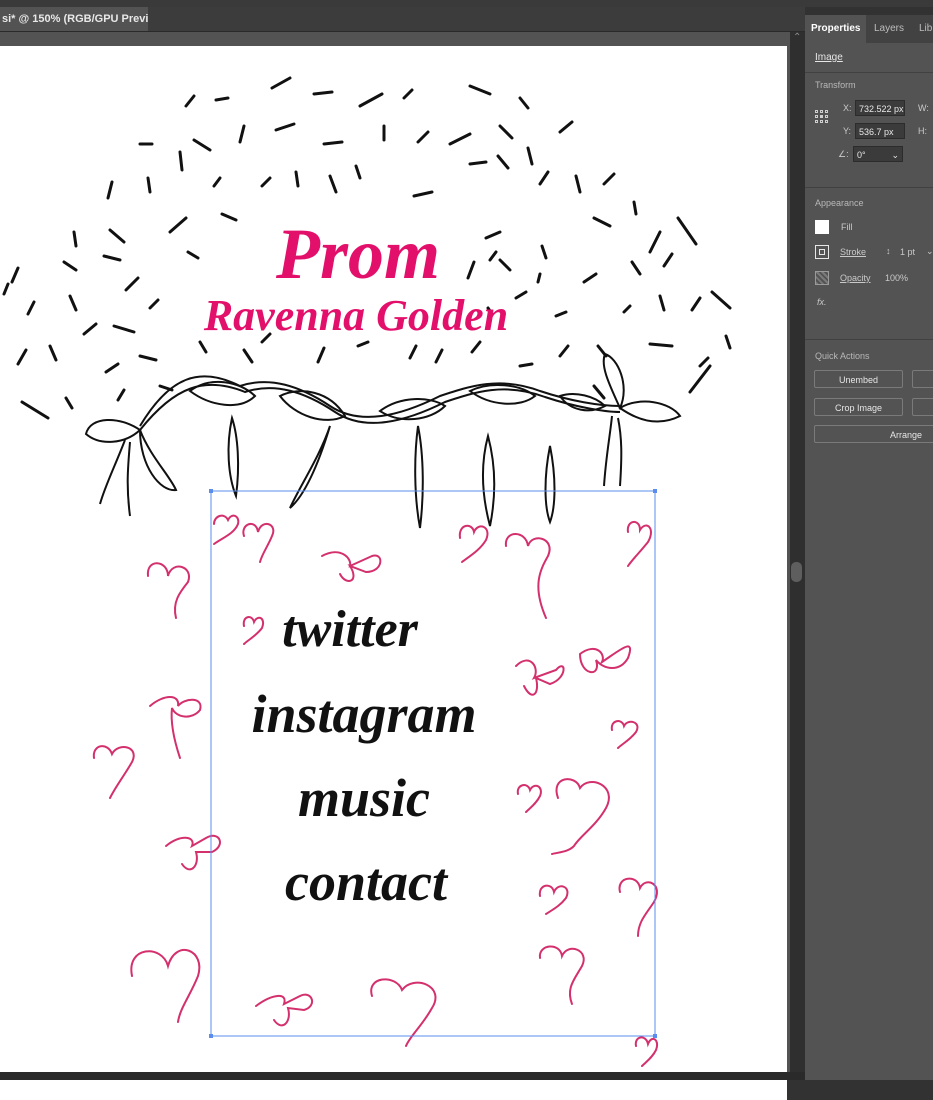  Describe the element at coordinates (847, 108) in the screenshot. I see `x-label: X:` at that location.